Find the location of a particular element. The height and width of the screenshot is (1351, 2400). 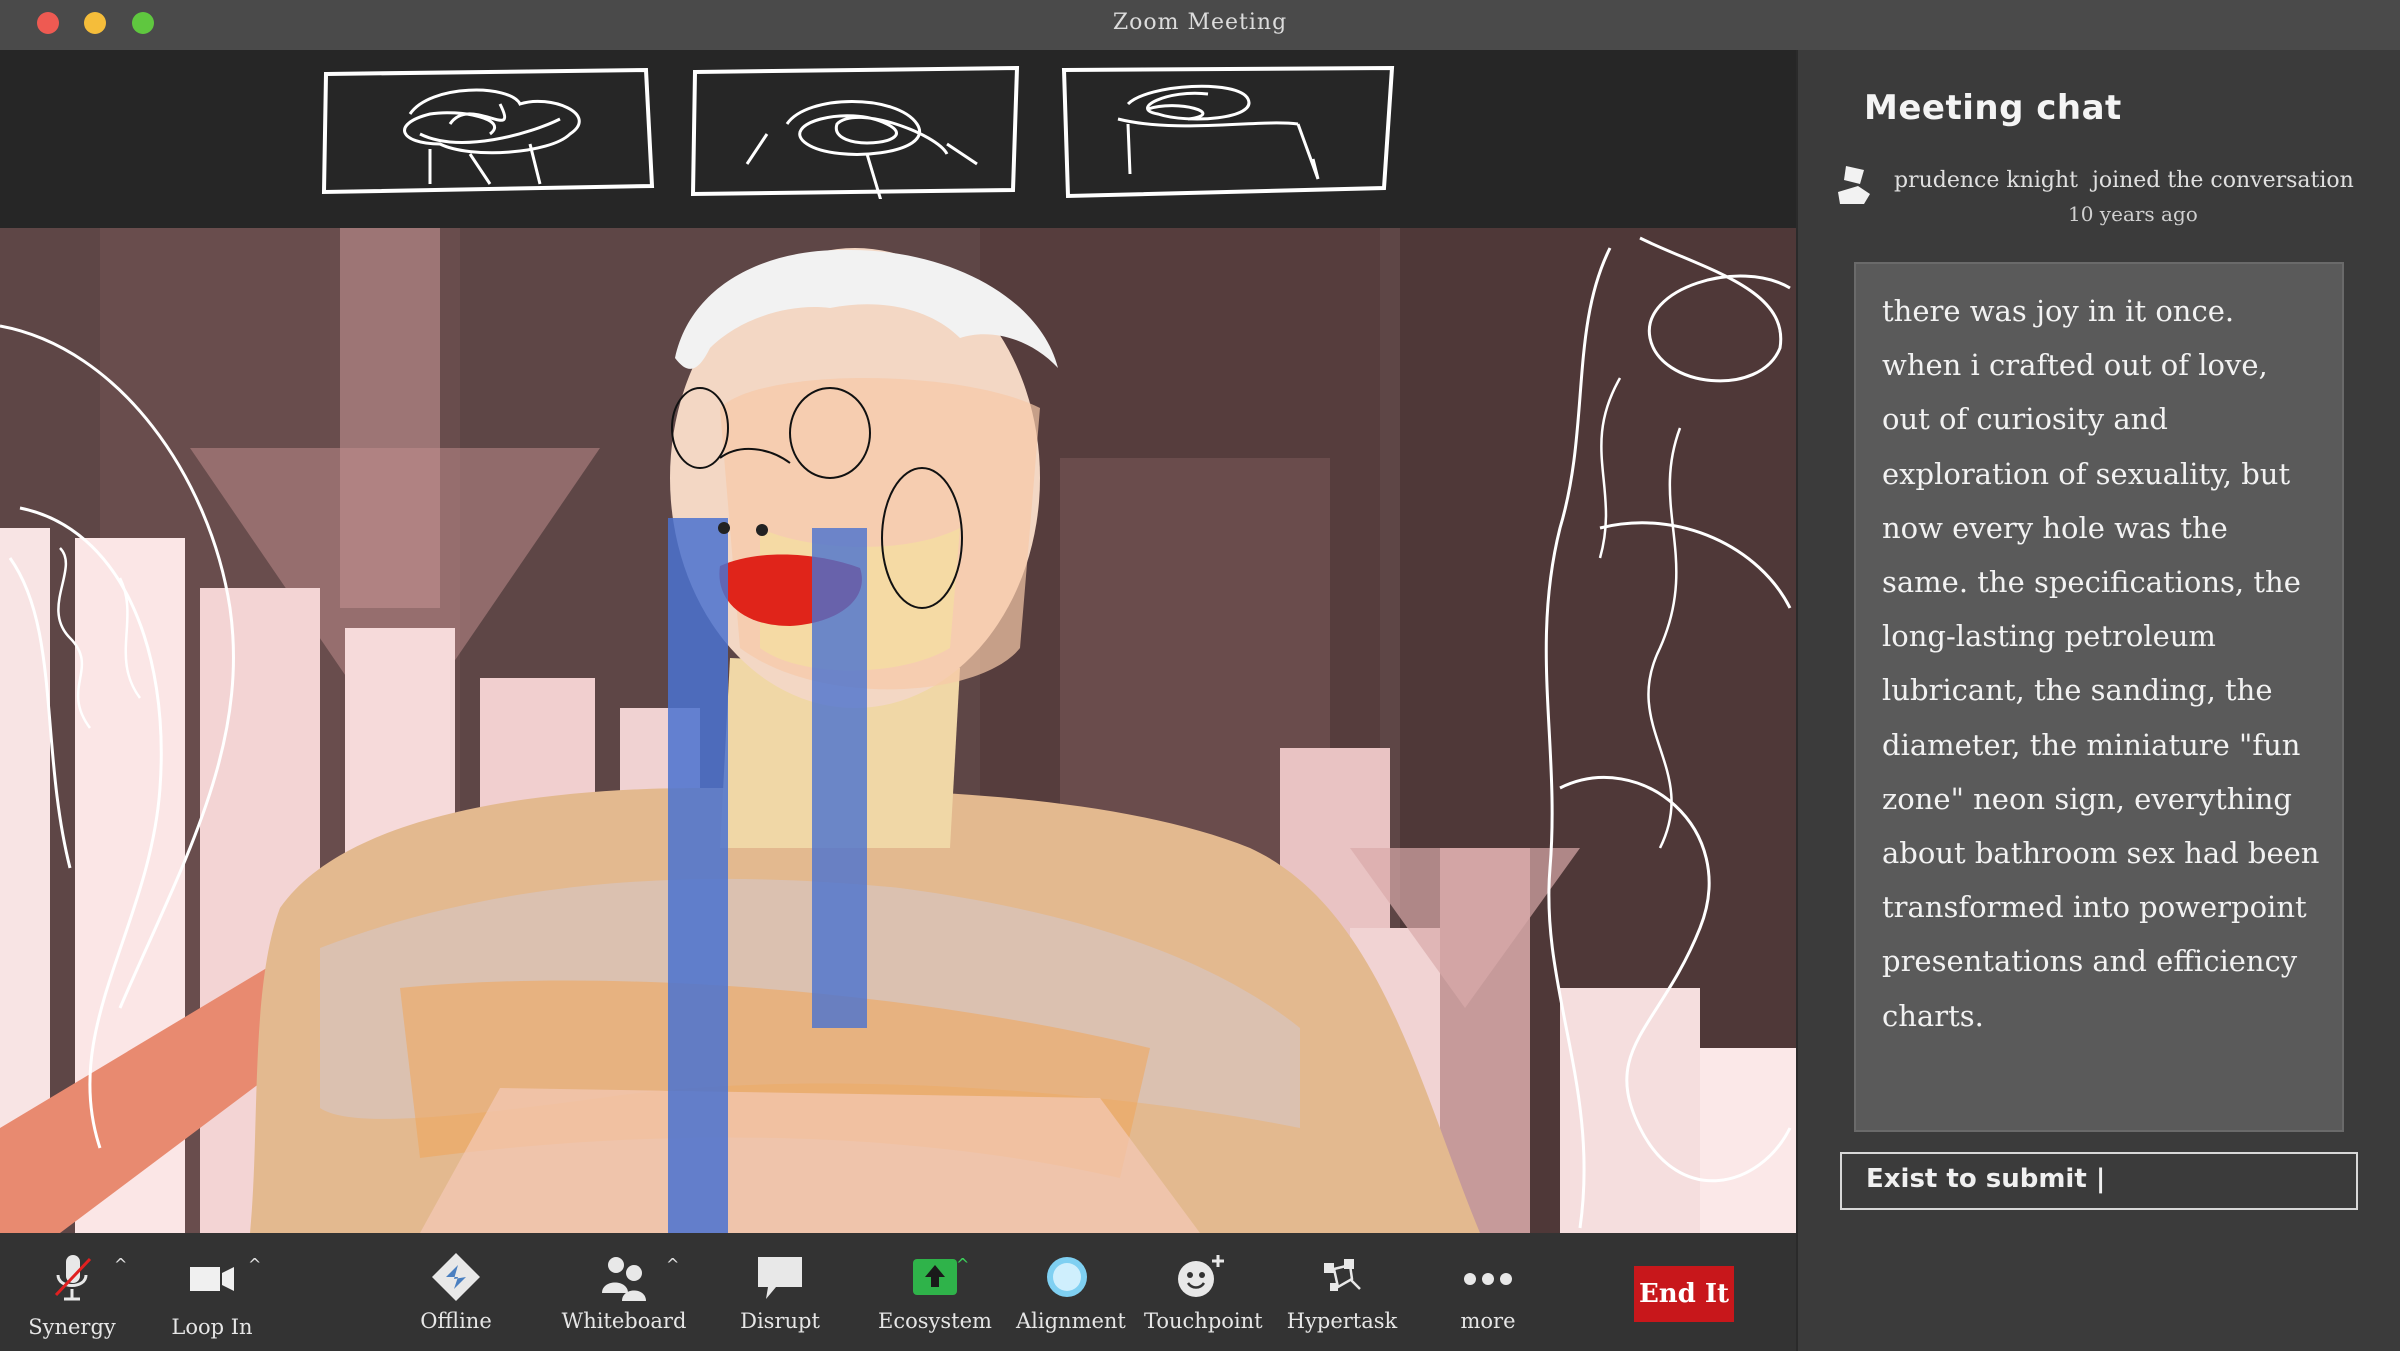

hypertask-button: Hypertask is located at coordinates (1342, 1292).